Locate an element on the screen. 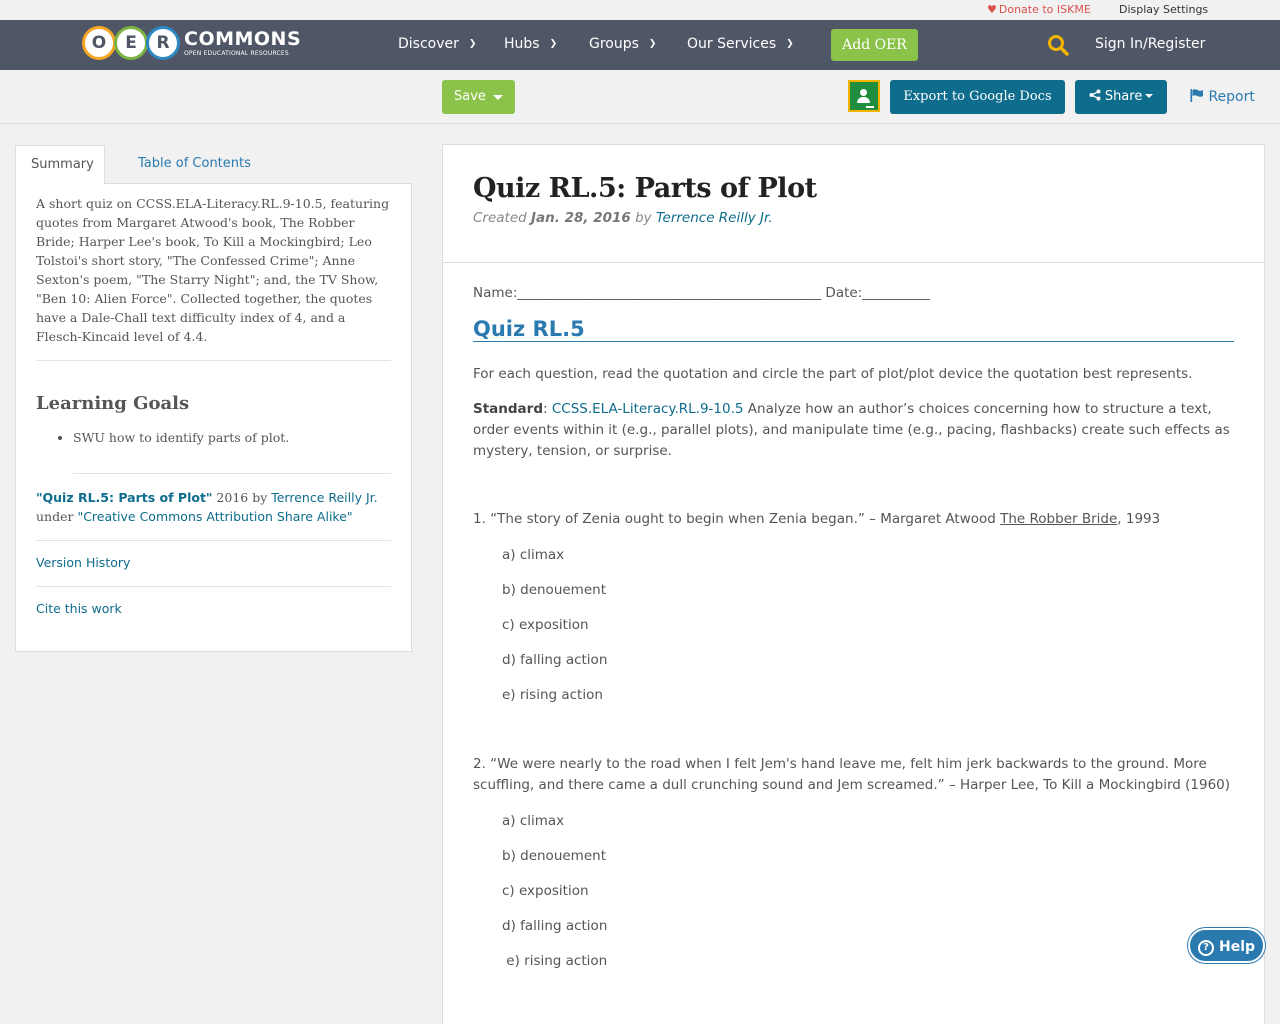 This screenshot has height=1024, width=1280. share-button: Share is located at coordinates (1121, 97).